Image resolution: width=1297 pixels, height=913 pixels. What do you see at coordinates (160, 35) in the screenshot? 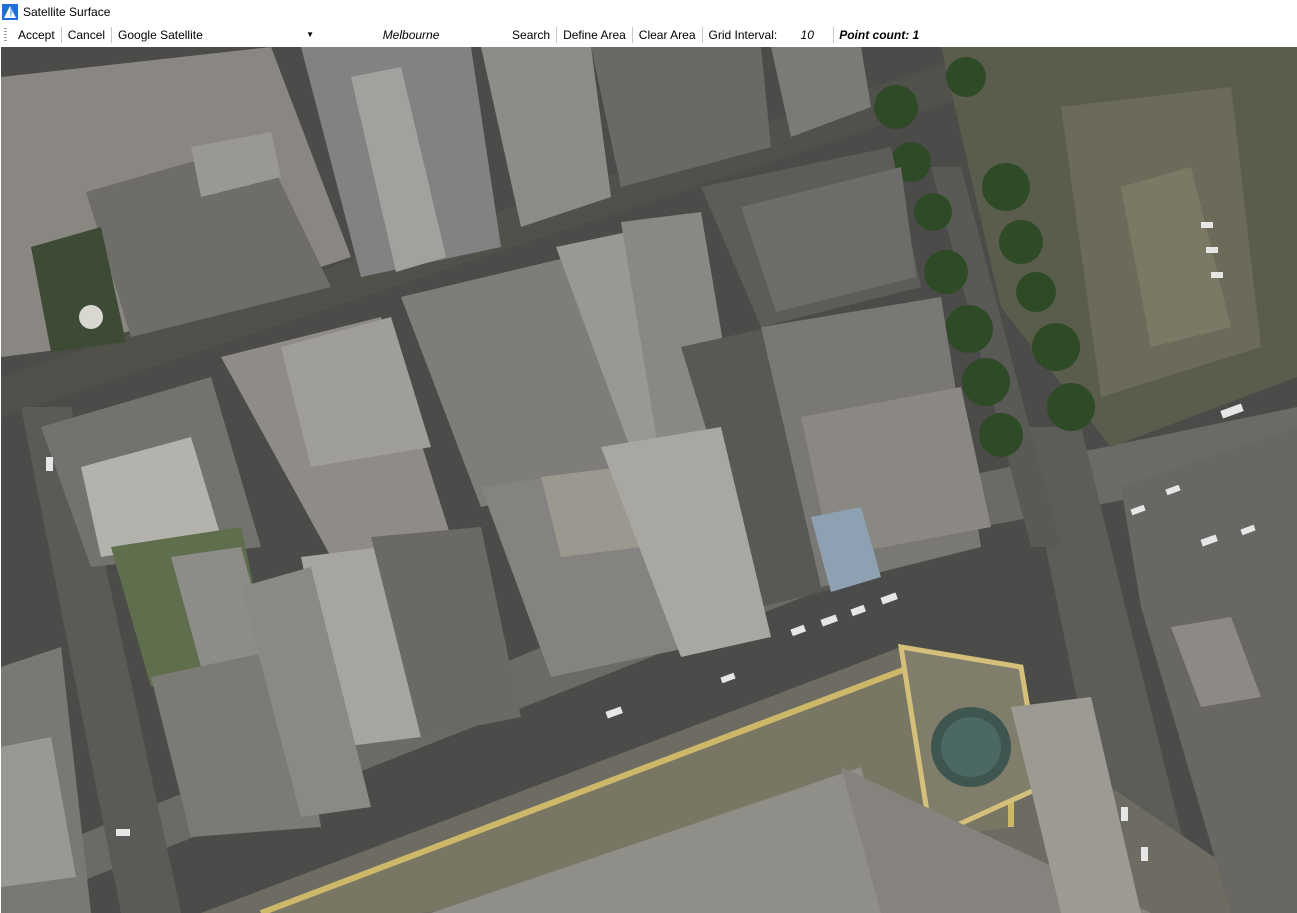
I see `map-source-selected: Google Satellite` at bounding box center [160, 35].